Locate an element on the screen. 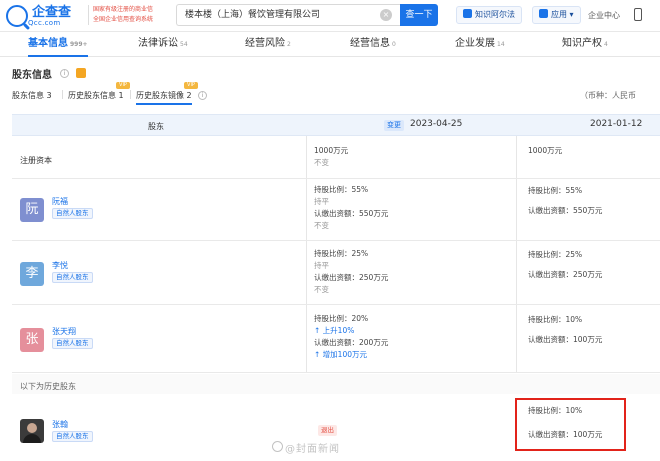 This screenshot has height=461, width=660. shareholder-name: 张翰 is located at coordinates (60, 424).